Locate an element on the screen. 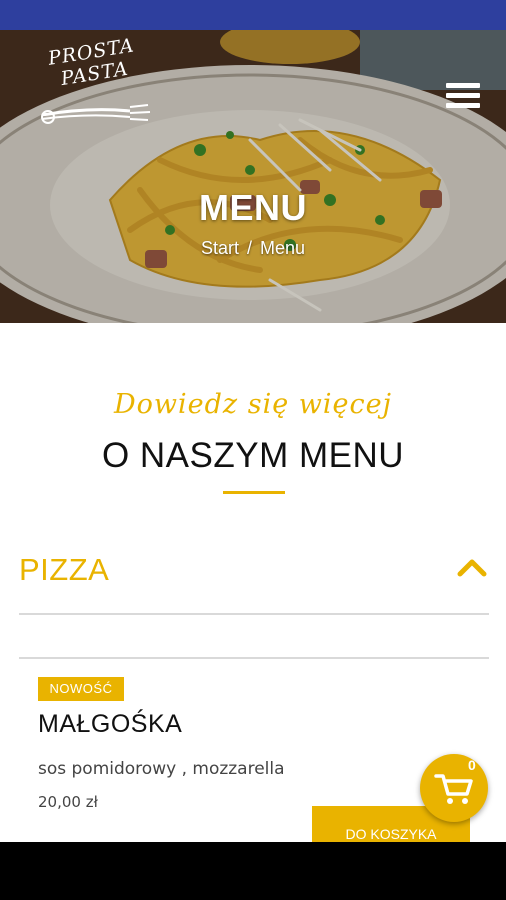 This screenshot has height=900, width=506. status-bar is located at coordinates (253, 15).